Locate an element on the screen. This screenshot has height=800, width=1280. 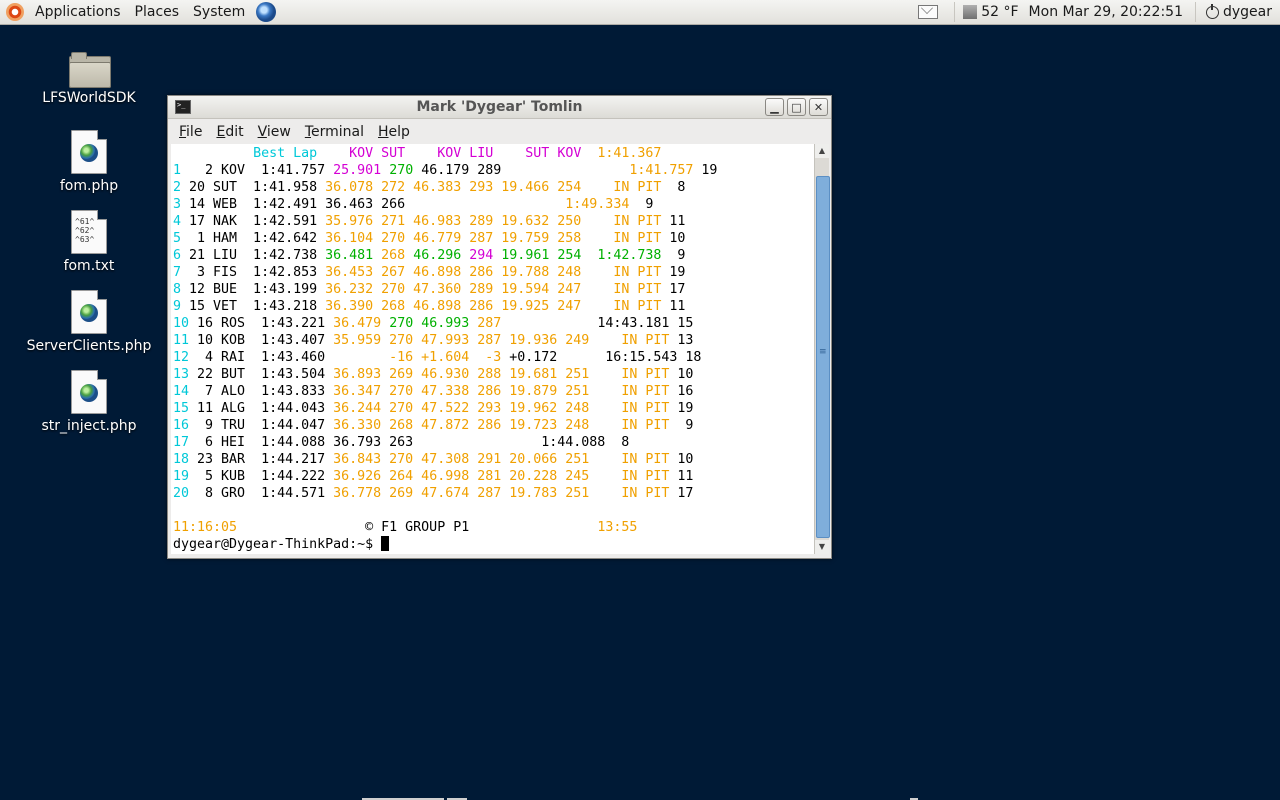
shell-prompt: dygear@Dygear-ThinkPad:~$ is located at coordinates (445, 544).